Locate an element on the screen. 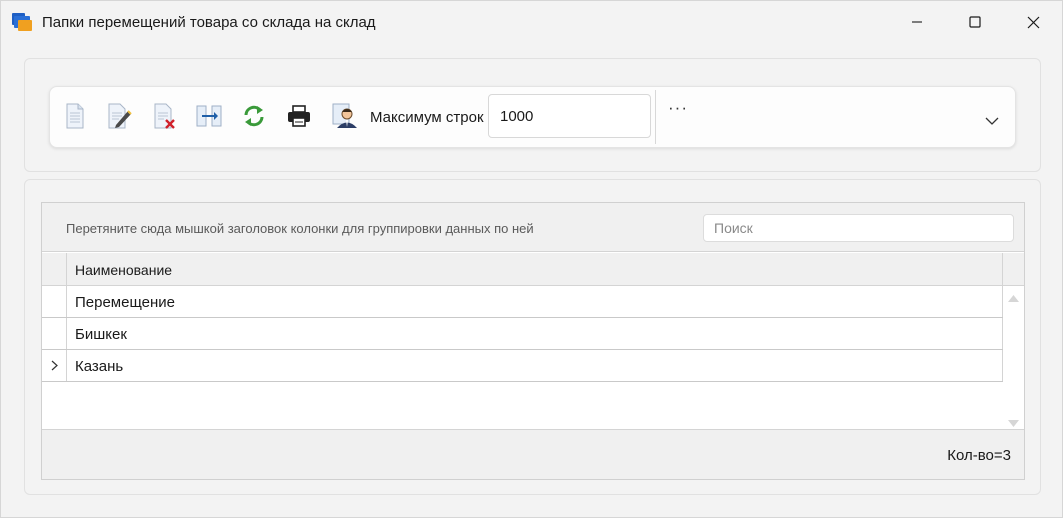 The image size is (1063, 518). search-input is located at coordinates (858, 228).